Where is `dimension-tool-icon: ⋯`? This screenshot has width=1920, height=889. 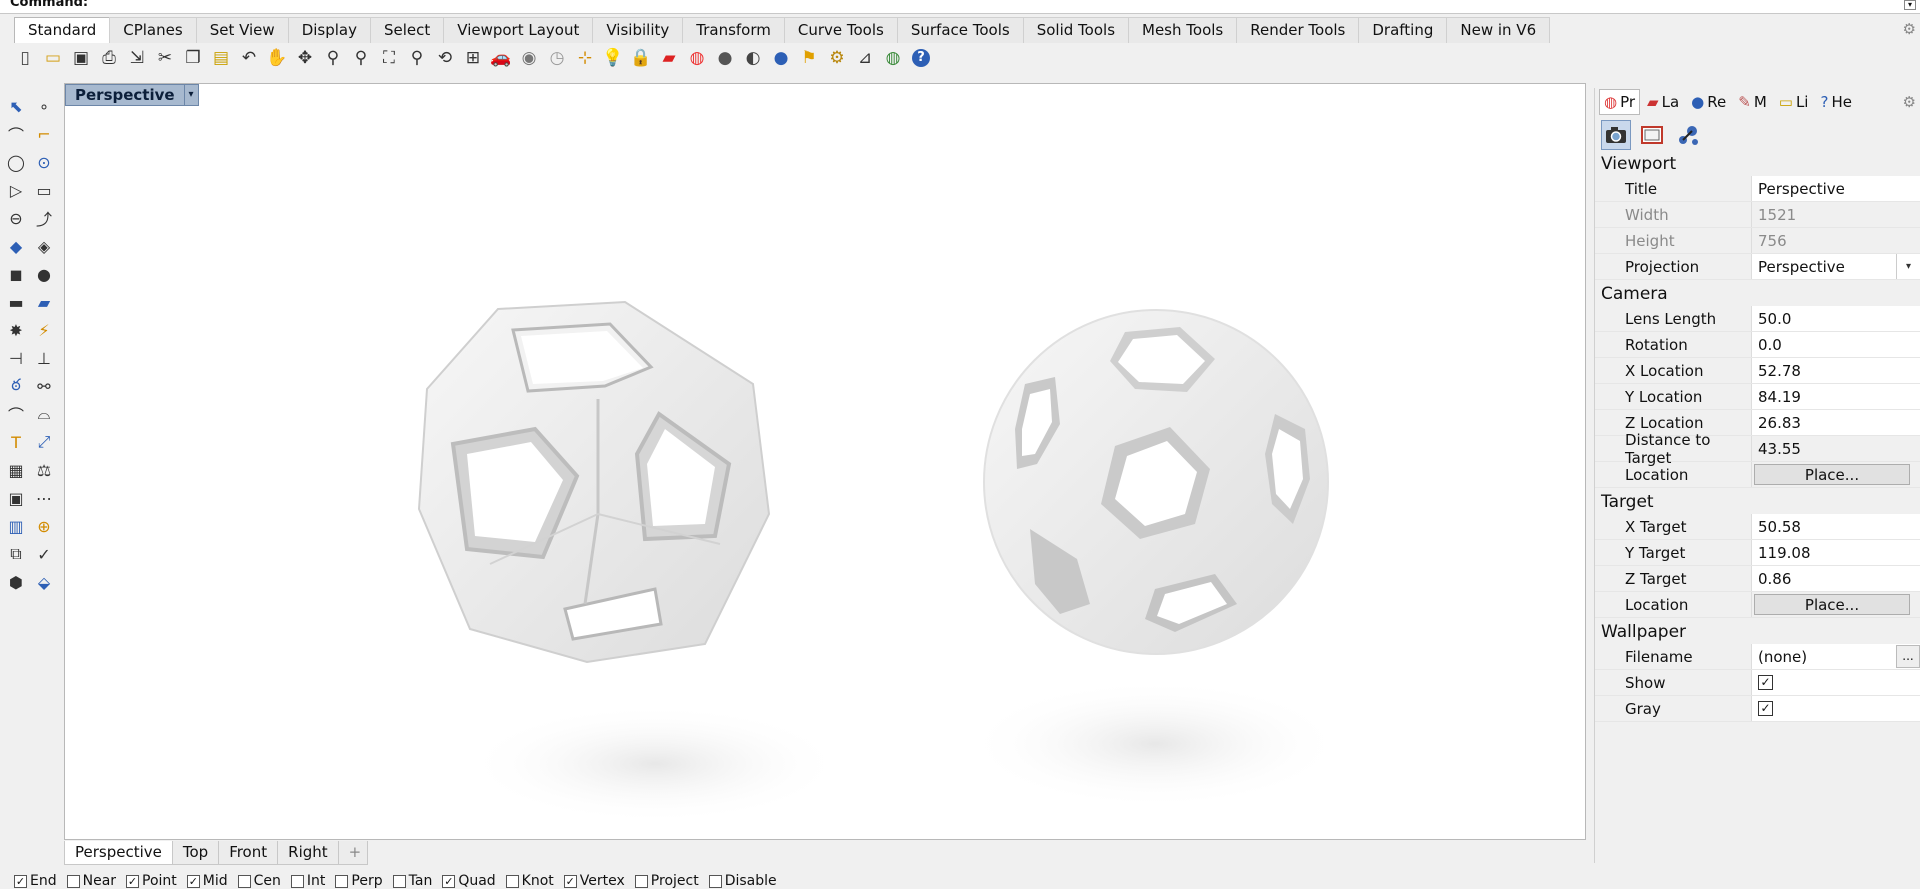 dimension-tool-icon: ⋯ is located at coordinates (44, 498).